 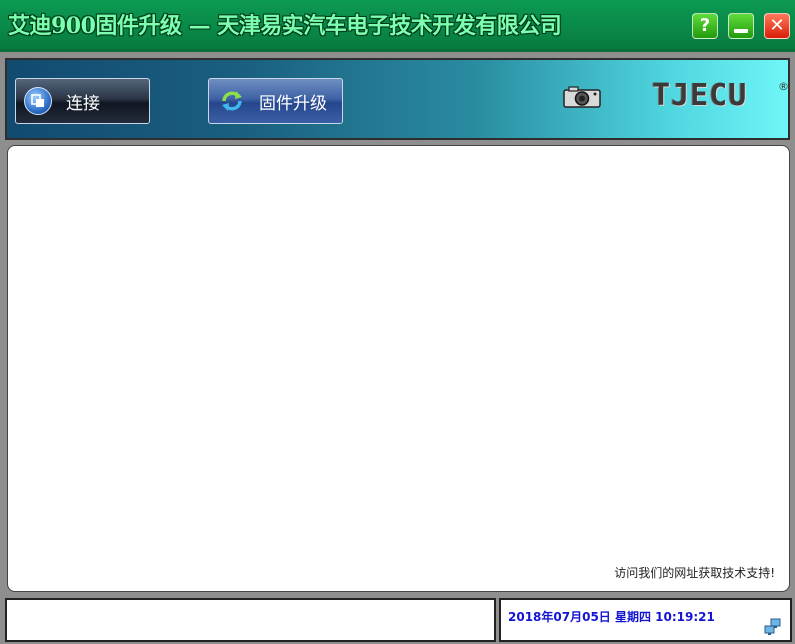 I want to click on window-title: 艾迪900固件升级 — 天津易实汽车电子技术开发有限公司, so click(x=285, y=26).